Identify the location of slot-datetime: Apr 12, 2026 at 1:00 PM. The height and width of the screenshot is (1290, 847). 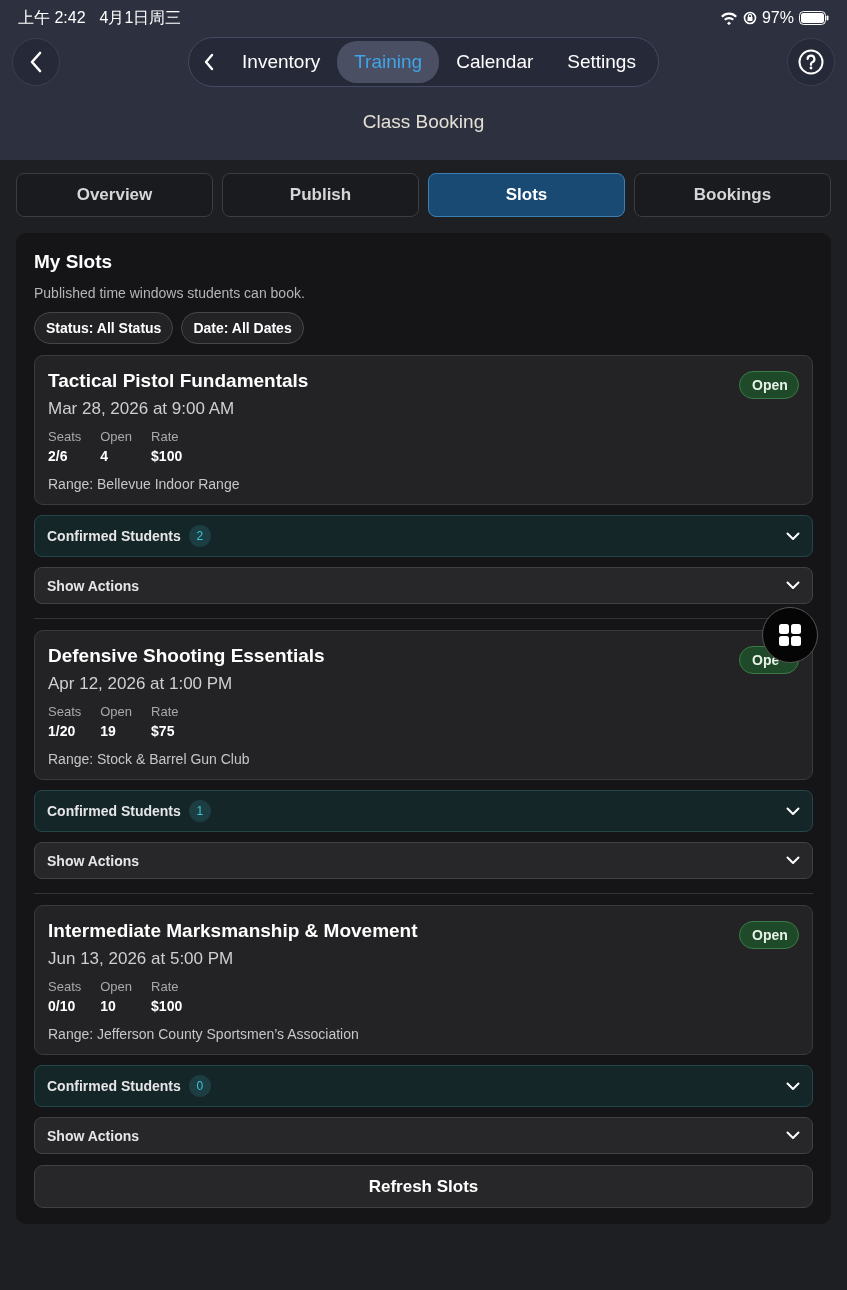
(141, 684).